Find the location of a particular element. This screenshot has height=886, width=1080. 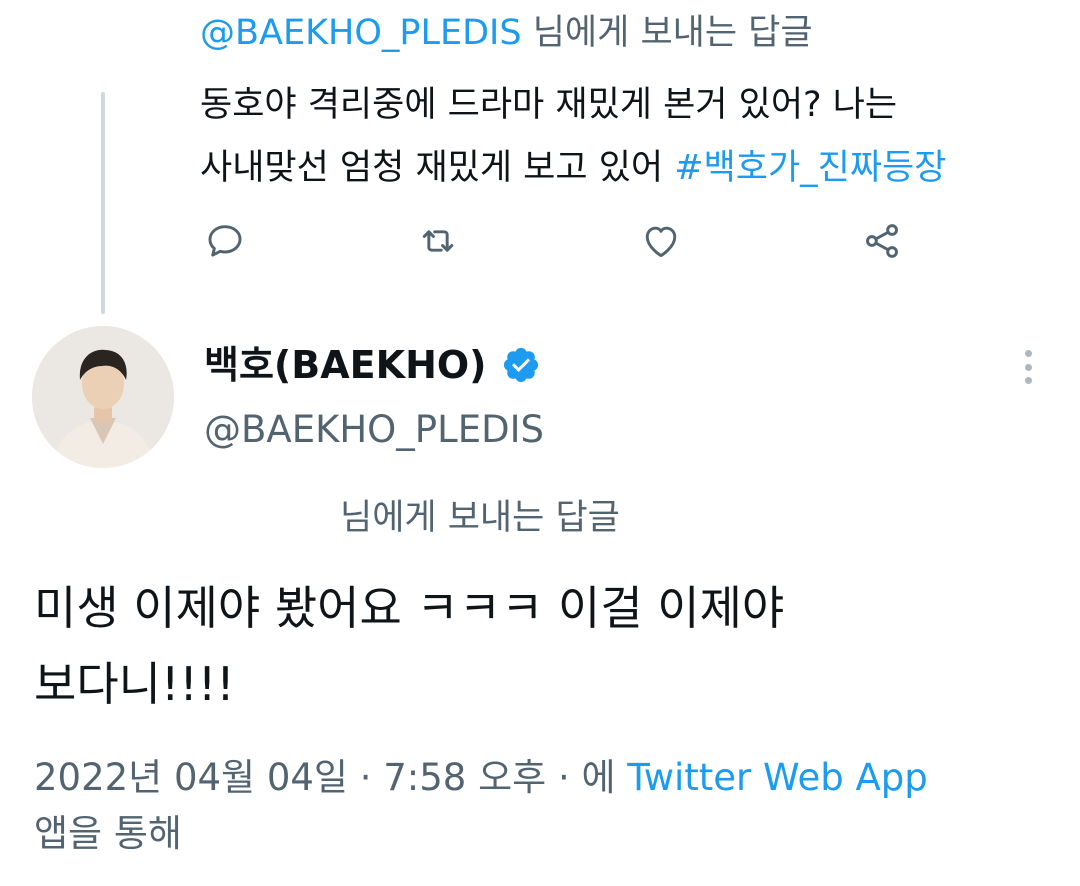

display-name: 백호(BAEKHO) is located at coordinates (372, 365).